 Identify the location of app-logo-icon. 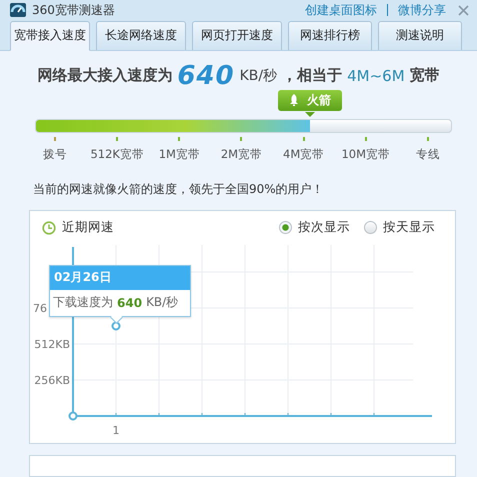
(18, 10).